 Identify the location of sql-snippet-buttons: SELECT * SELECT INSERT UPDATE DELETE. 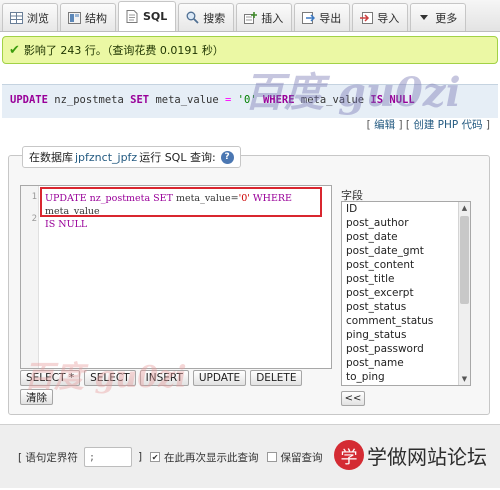
(163, 378).